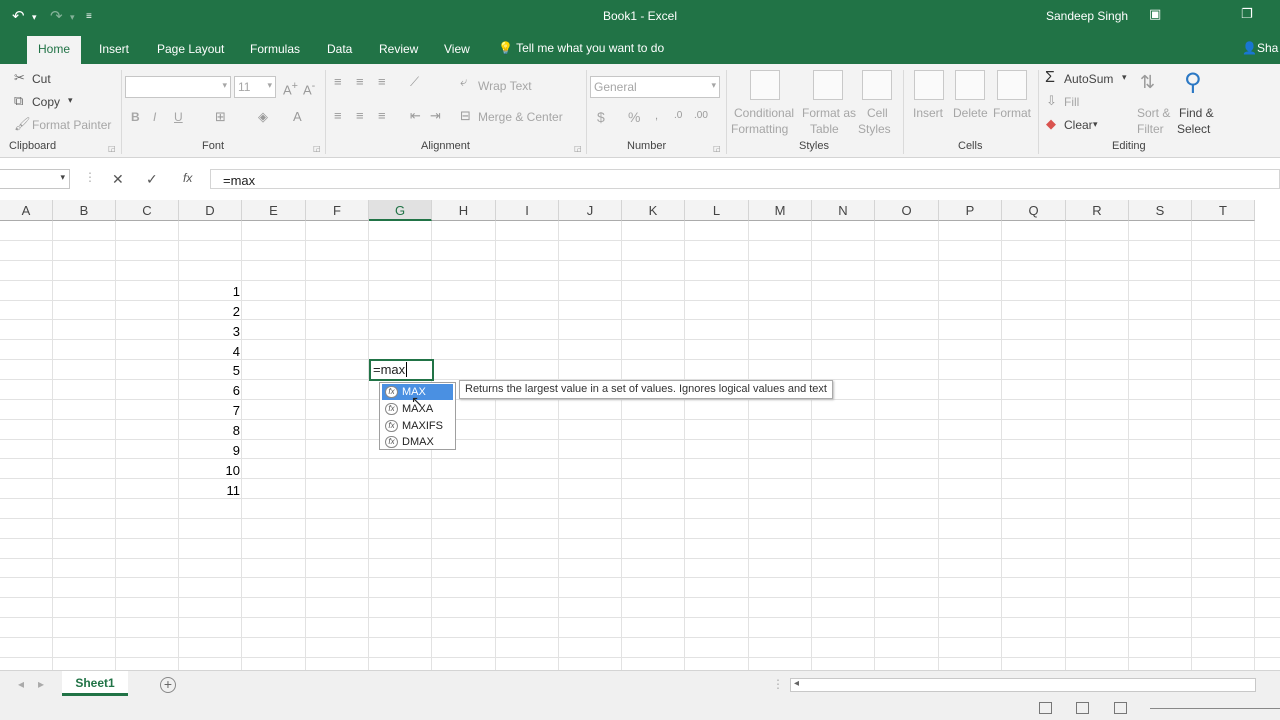 Image resolution: width=1280 pixels, height=720 pixels. Describe the element at coordinates (1082, 708) in the screenshot. I see `page-layout-view-icon` at that location.